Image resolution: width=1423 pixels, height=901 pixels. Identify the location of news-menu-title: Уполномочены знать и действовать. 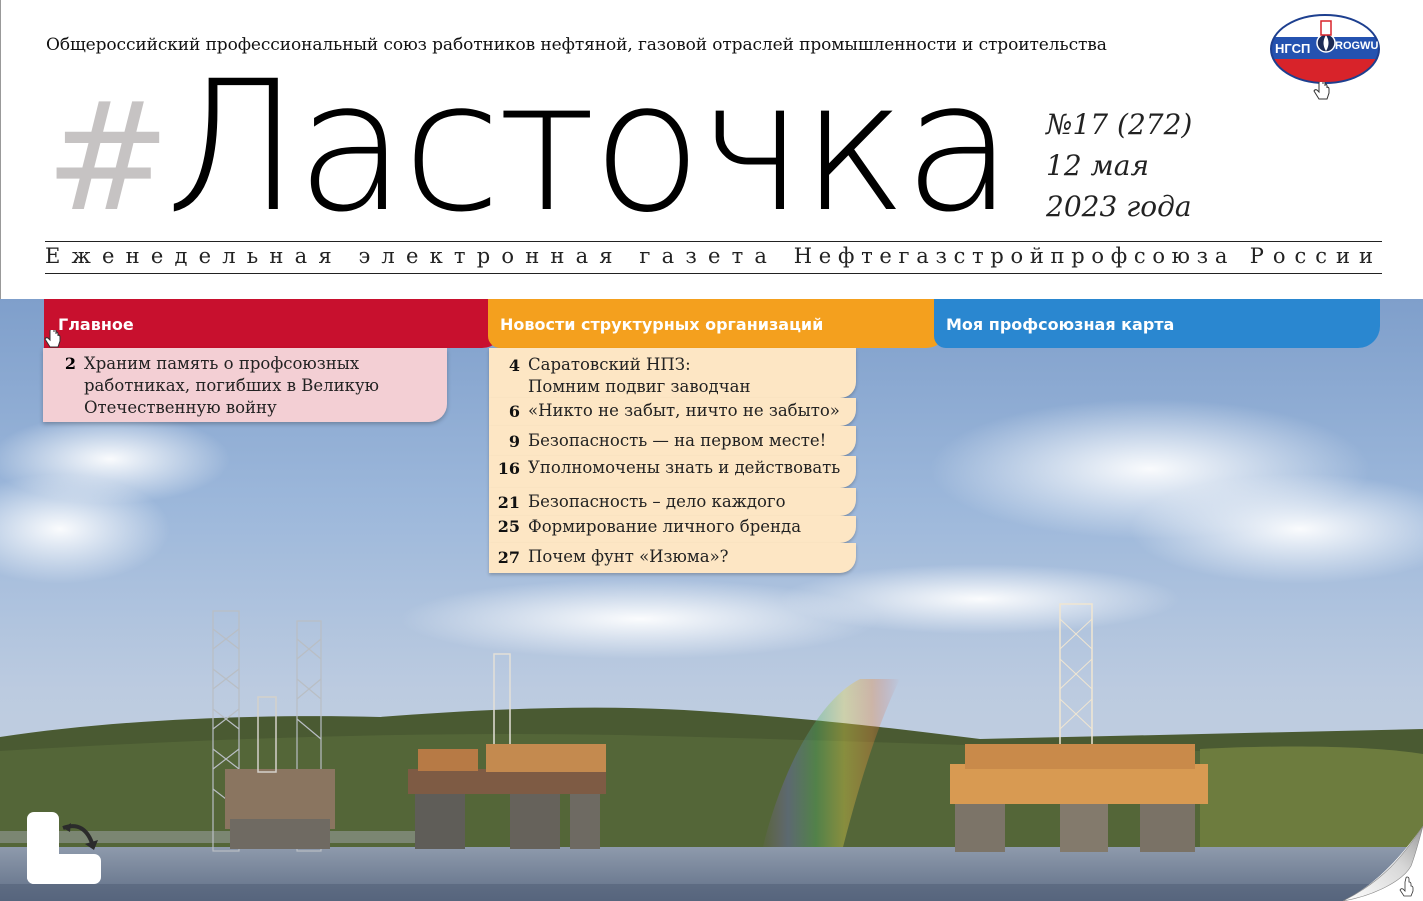
(684, 467).